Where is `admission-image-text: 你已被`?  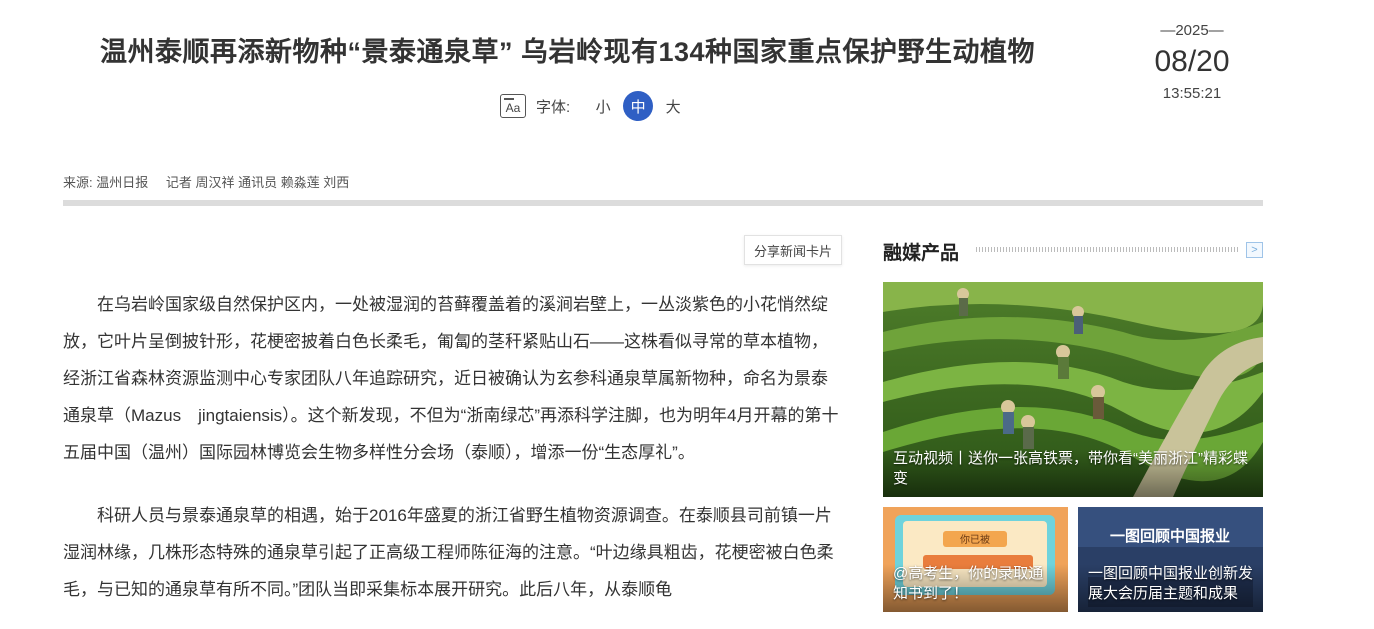
admission-image-text: 你已被 is located at coordinates (975, 539).